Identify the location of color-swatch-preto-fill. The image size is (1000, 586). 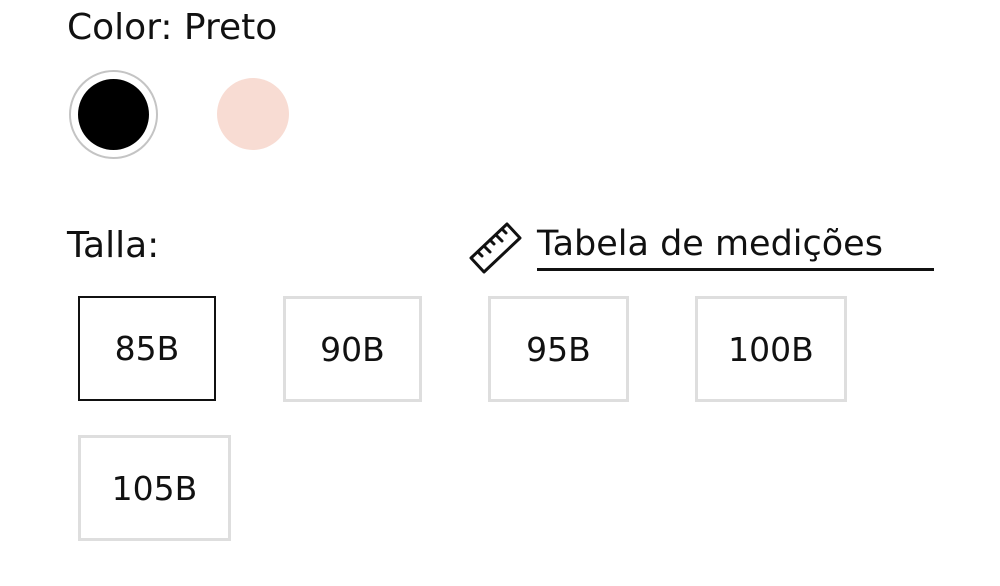
(113, 114).